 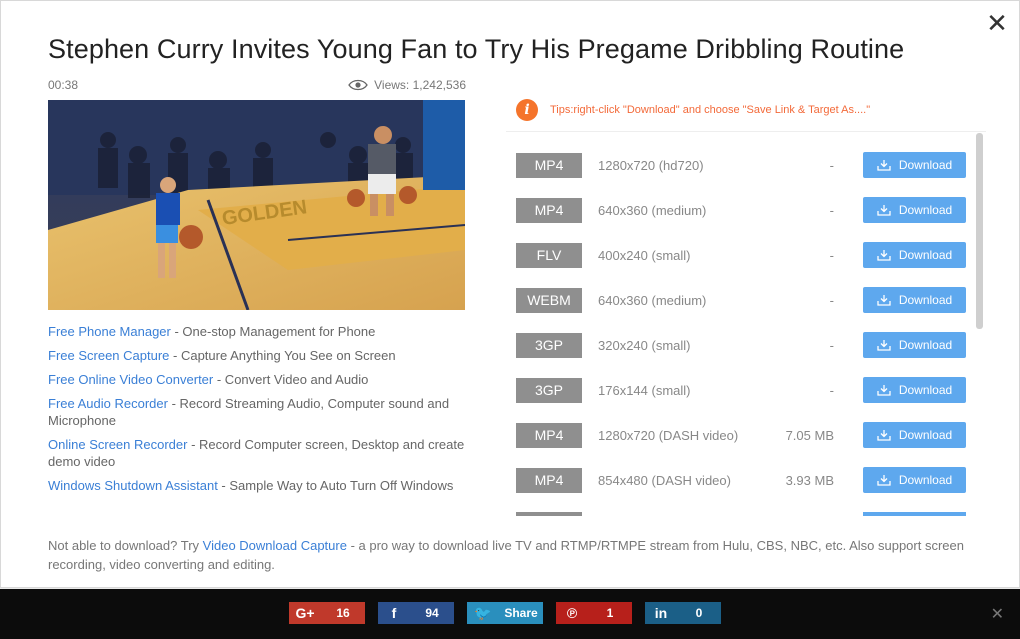 What do you see at coordinates (699, 613) in the screenshot?
I see `share-count: 0` at bounding box center [699, 613].